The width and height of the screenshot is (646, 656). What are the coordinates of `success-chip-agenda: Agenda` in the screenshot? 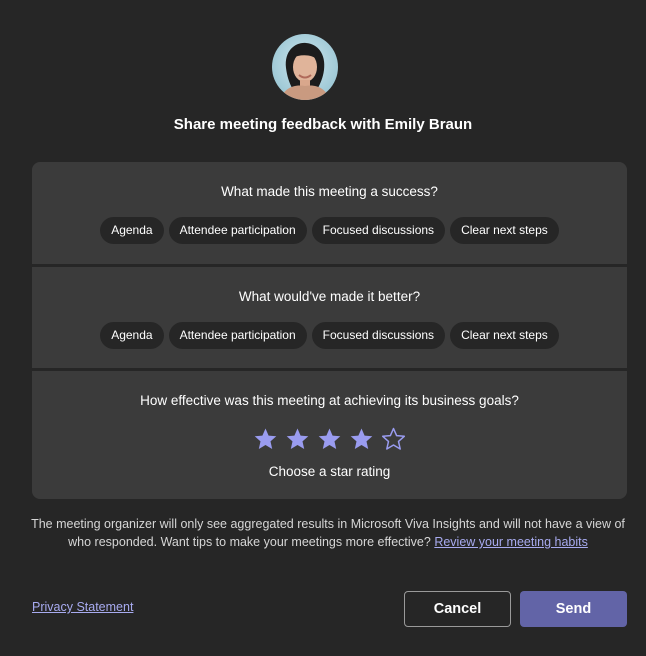 It's located at (132, 230).